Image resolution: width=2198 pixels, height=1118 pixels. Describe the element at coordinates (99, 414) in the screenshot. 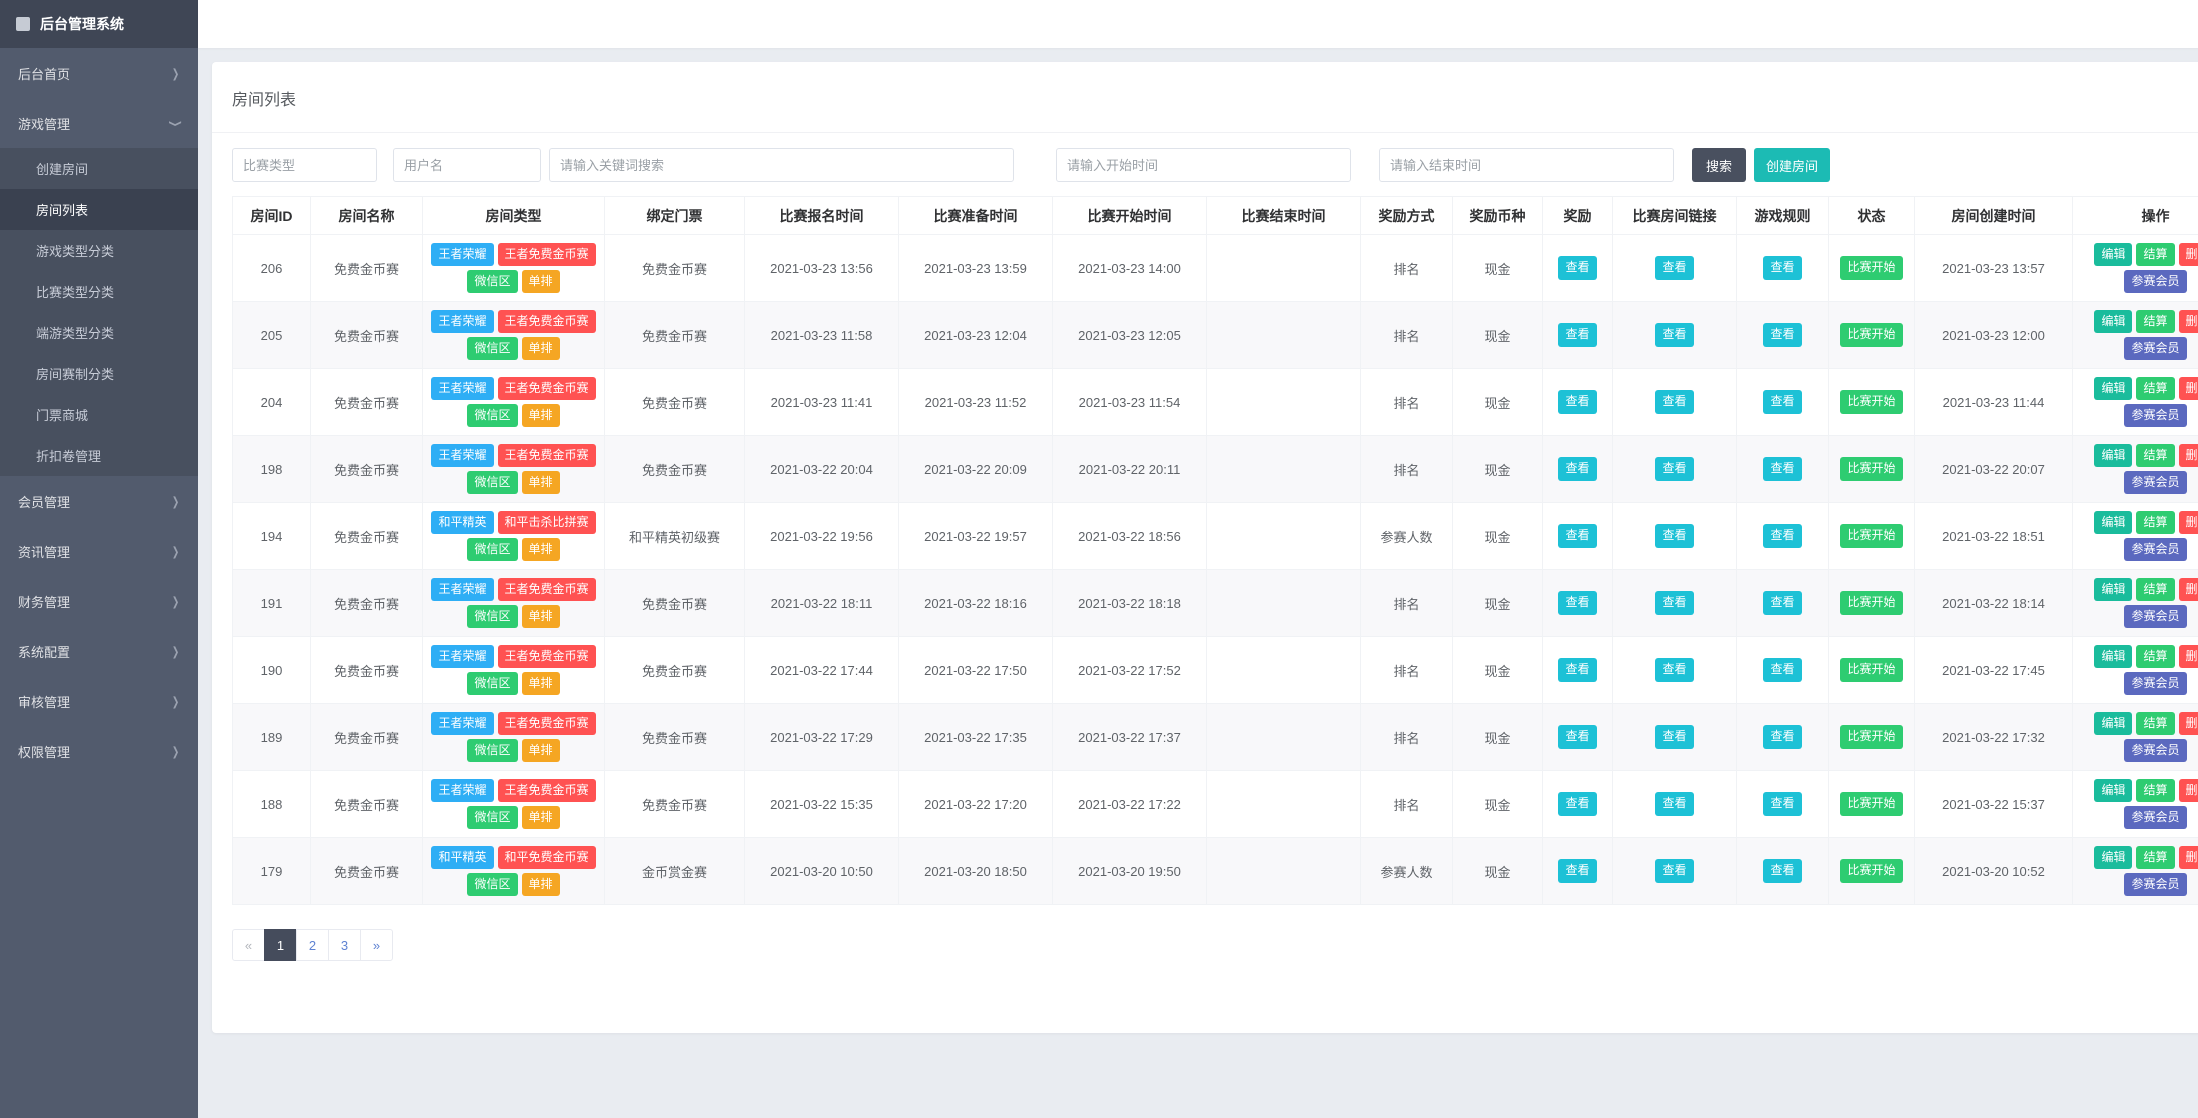

I see `sidebar-item-门票商城: 门票商城` at that location.